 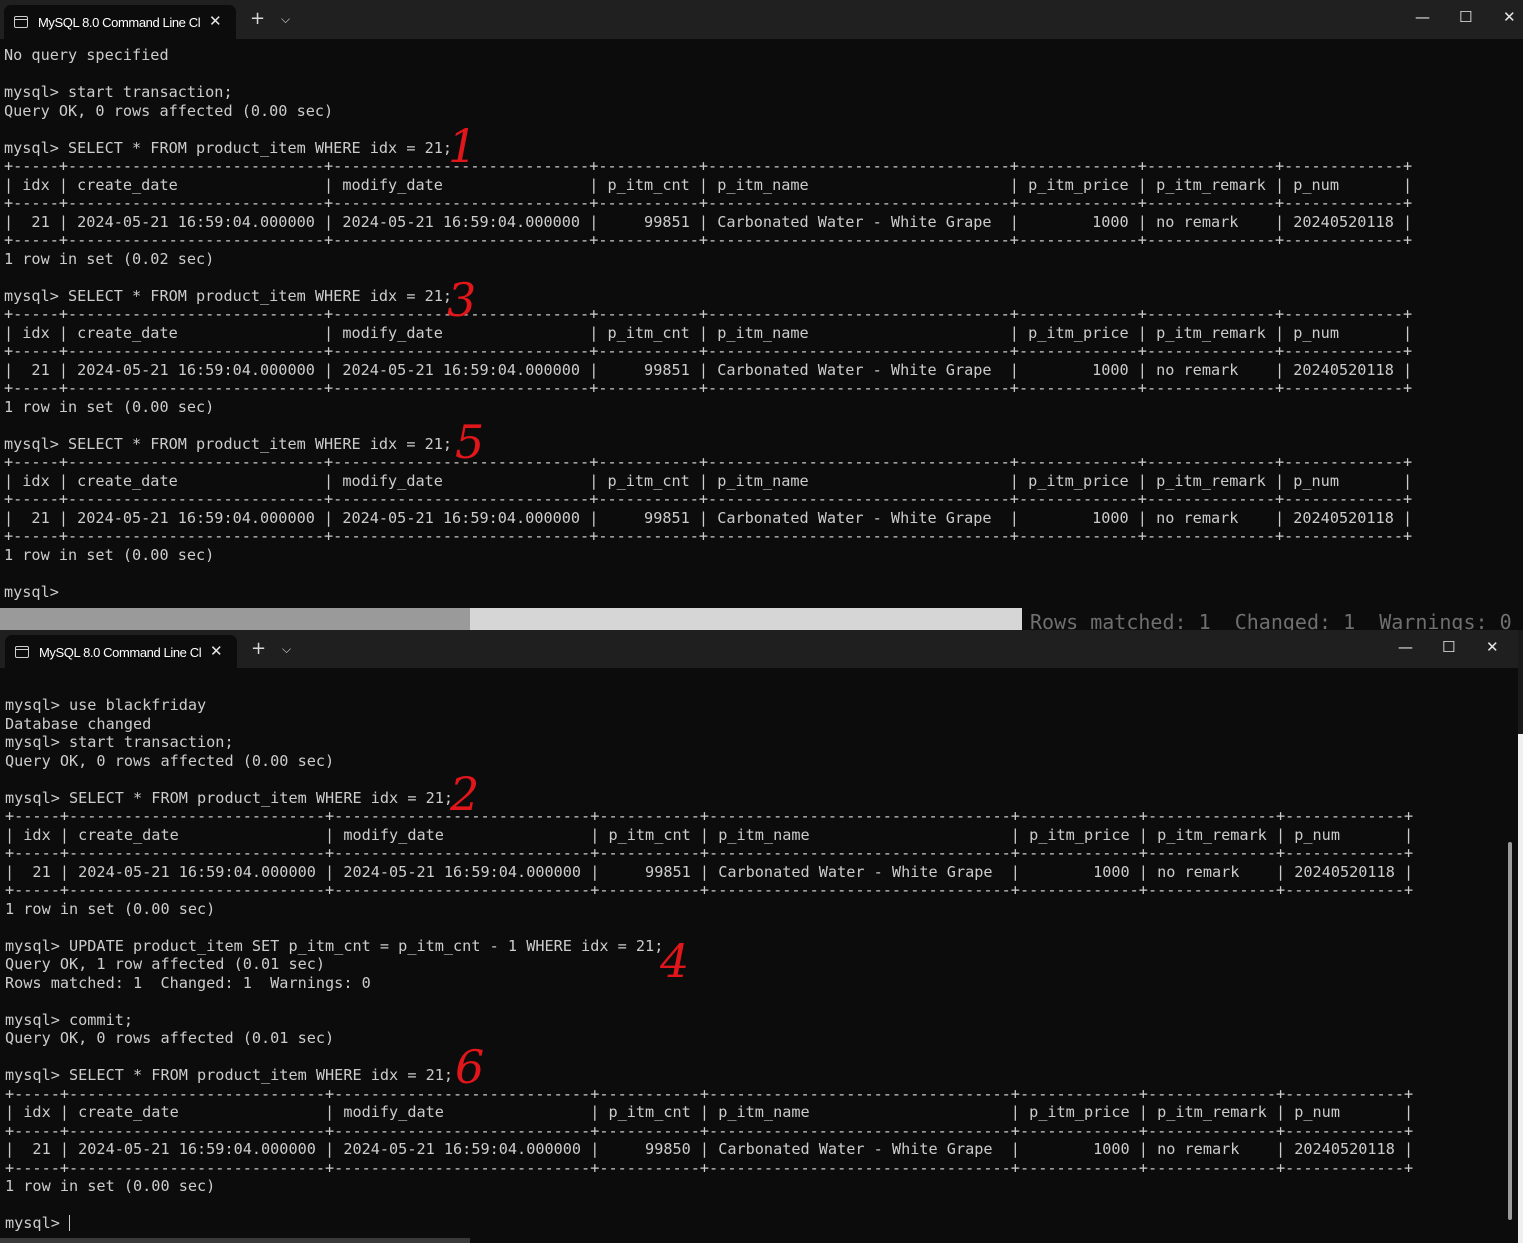 What do you see at coordinates (746, 619) in the screenshot?
I see `horizontal-scrollbar-thumb` at bounding box center [746, 619].